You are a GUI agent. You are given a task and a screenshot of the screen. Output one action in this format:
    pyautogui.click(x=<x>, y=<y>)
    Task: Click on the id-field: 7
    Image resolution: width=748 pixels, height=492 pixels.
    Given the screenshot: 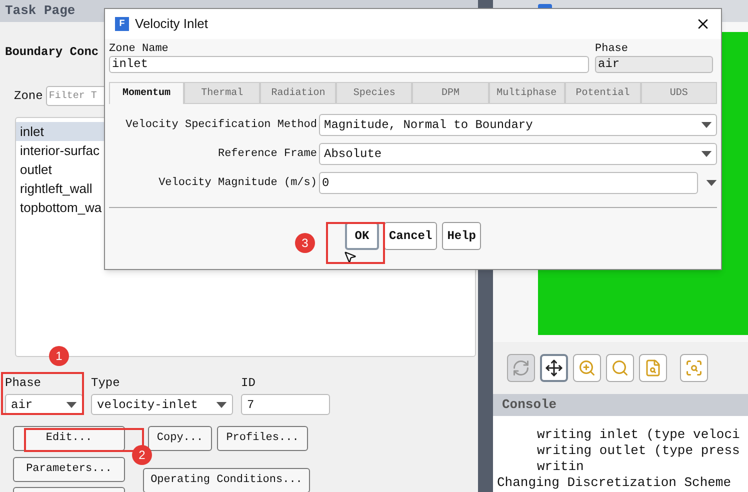 What is the action you would take?
    pyautogui.click(x=285, y=404)
    